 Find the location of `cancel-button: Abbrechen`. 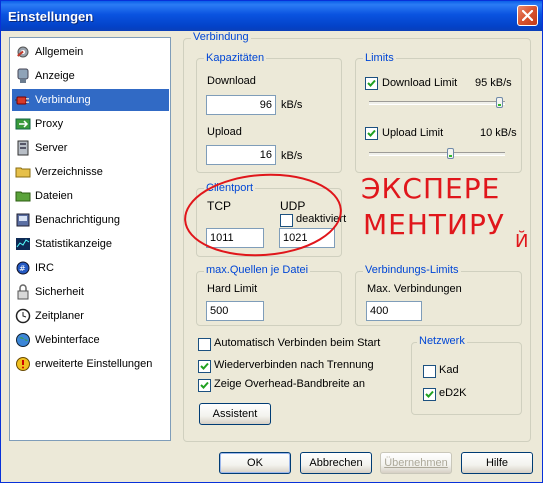

cancel-button: Abbrechen is located at coordinates (336, 463).